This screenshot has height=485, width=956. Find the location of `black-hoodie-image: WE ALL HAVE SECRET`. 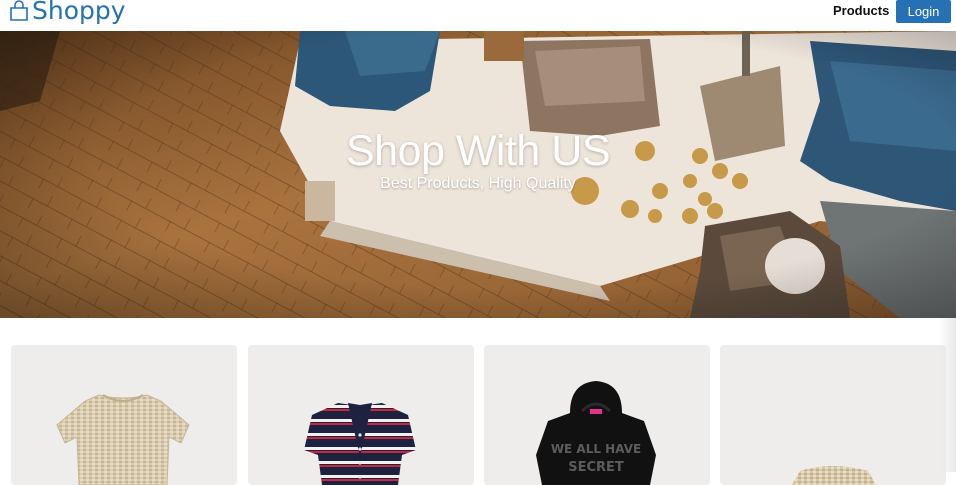

black-hoodie-image: WE ALL HAVE SECRET is located at coordinates (596, 433).